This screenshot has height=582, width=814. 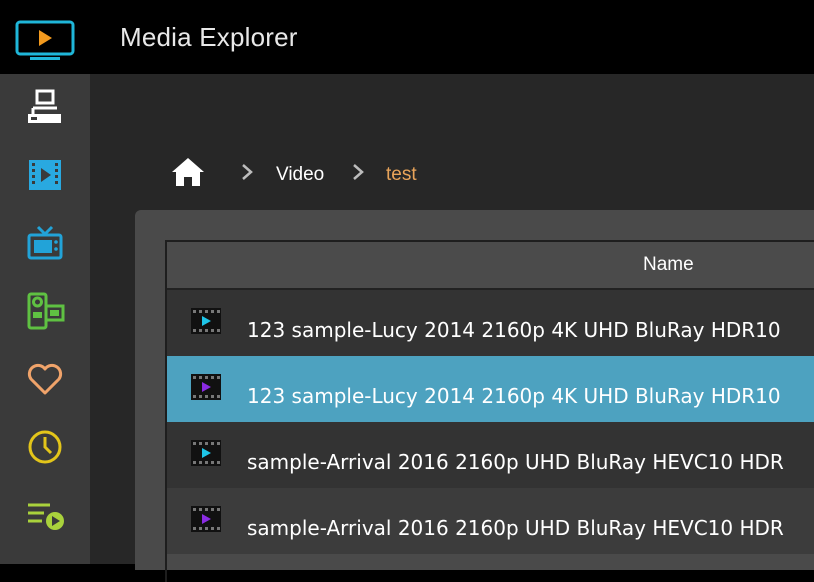 I want to click on tv-icon, so click(x=45, y=242).